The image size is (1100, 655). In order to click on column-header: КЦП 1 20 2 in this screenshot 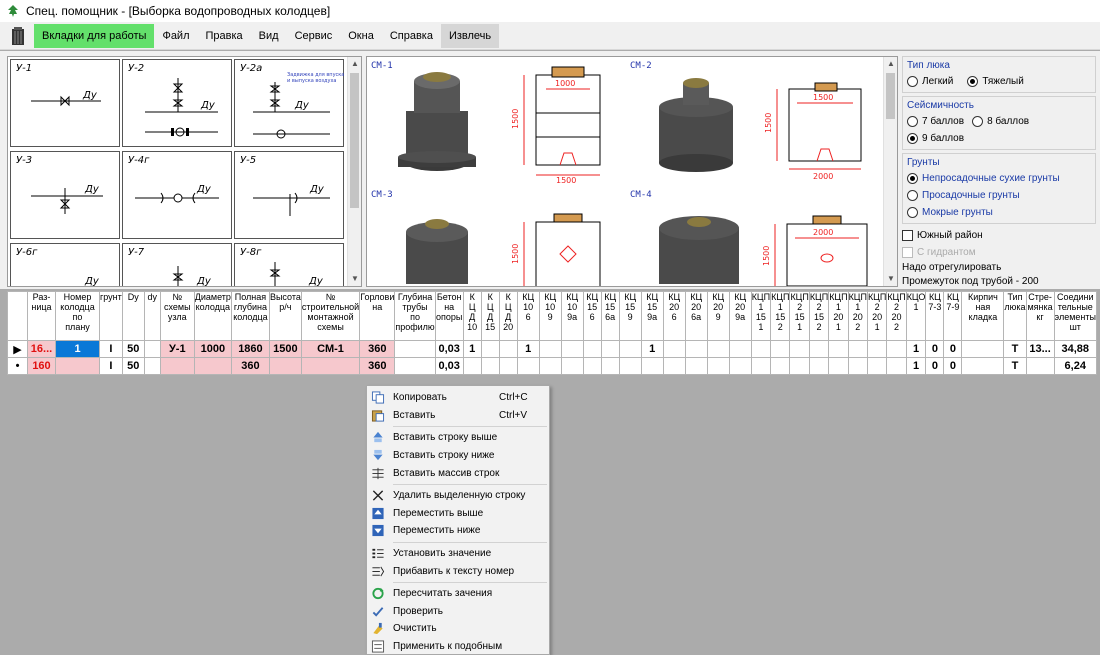, I will do `click(857, 316)`.